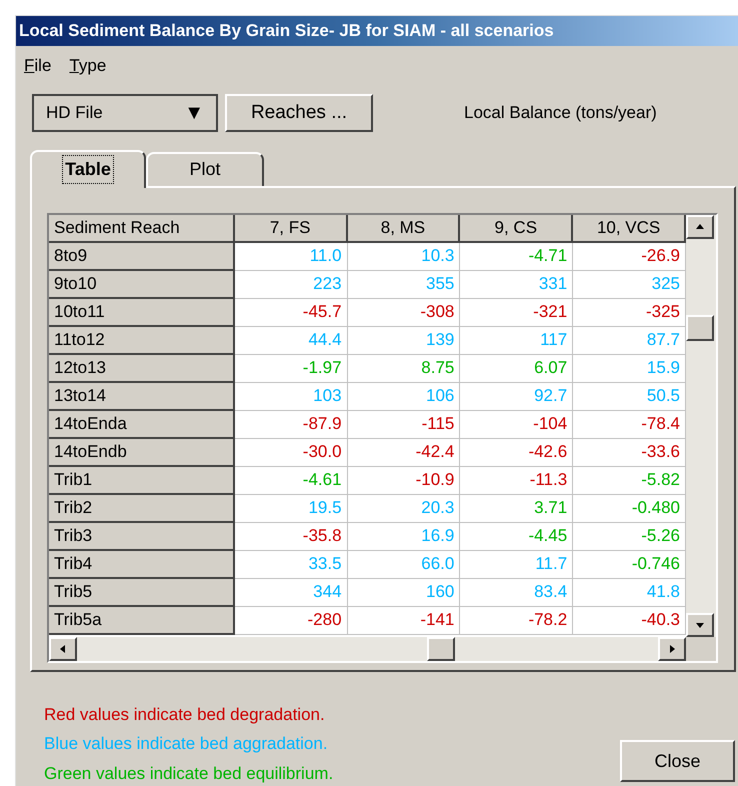 Image resolution: width=738 pixels, height=786 pixels. Describe the element at coordinates (404, 340) in the screenshot. I see `table-cell: 139` at that location.